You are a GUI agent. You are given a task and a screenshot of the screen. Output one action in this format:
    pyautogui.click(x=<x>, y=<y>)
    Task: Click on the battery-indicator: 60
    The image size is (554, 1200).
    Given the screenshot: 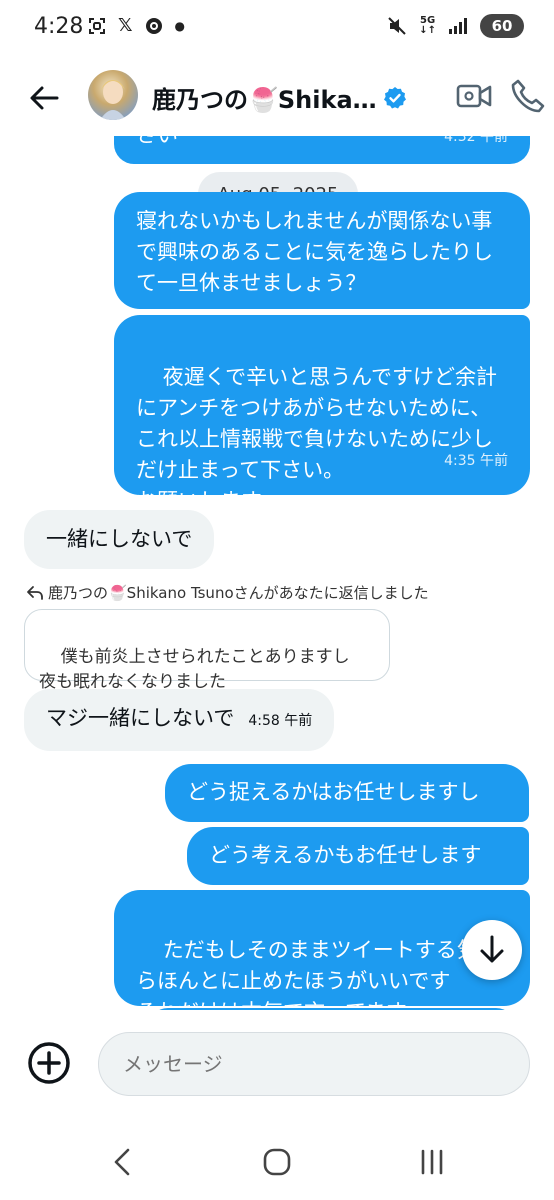 What is the action you would take?
    pyautogui.click(x=502, y=26)
    